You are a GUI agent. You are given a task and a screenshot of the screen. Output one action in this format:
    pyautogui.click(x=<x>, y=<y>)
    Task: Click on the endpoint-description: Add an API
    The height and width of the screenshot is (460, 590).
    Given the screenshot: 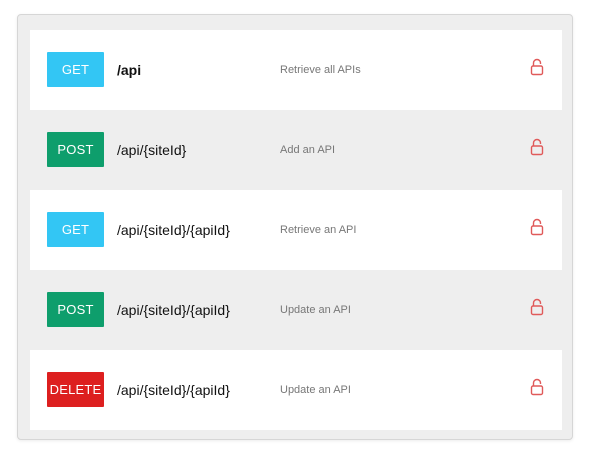 What is the action you would take?
    pyautogui.click(x=308, y=150)
    